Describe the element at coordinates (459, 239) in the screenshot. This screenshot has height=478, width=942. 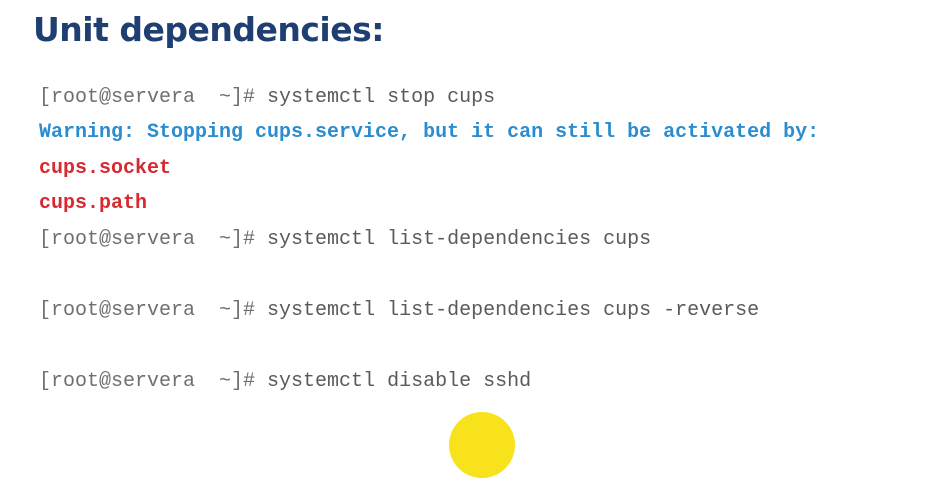
I see `command-text: systemctl list-dependencies cups` at that location.